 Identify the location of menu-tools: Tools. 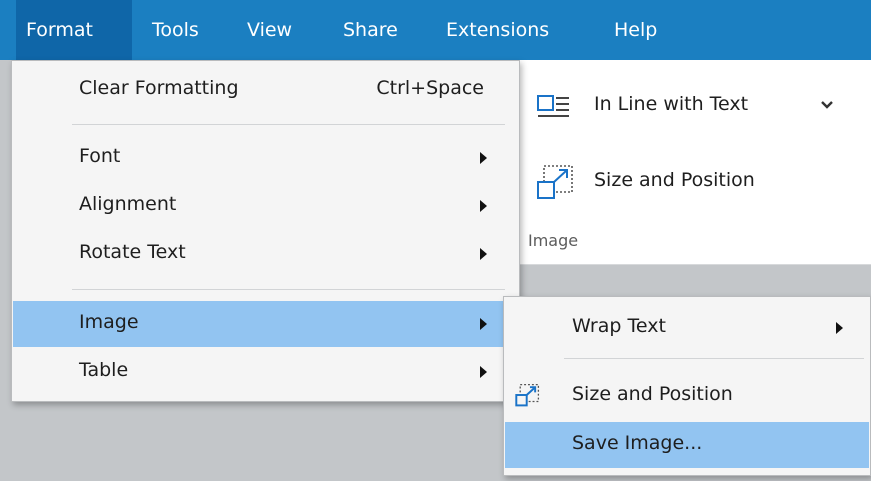
(175, 30).